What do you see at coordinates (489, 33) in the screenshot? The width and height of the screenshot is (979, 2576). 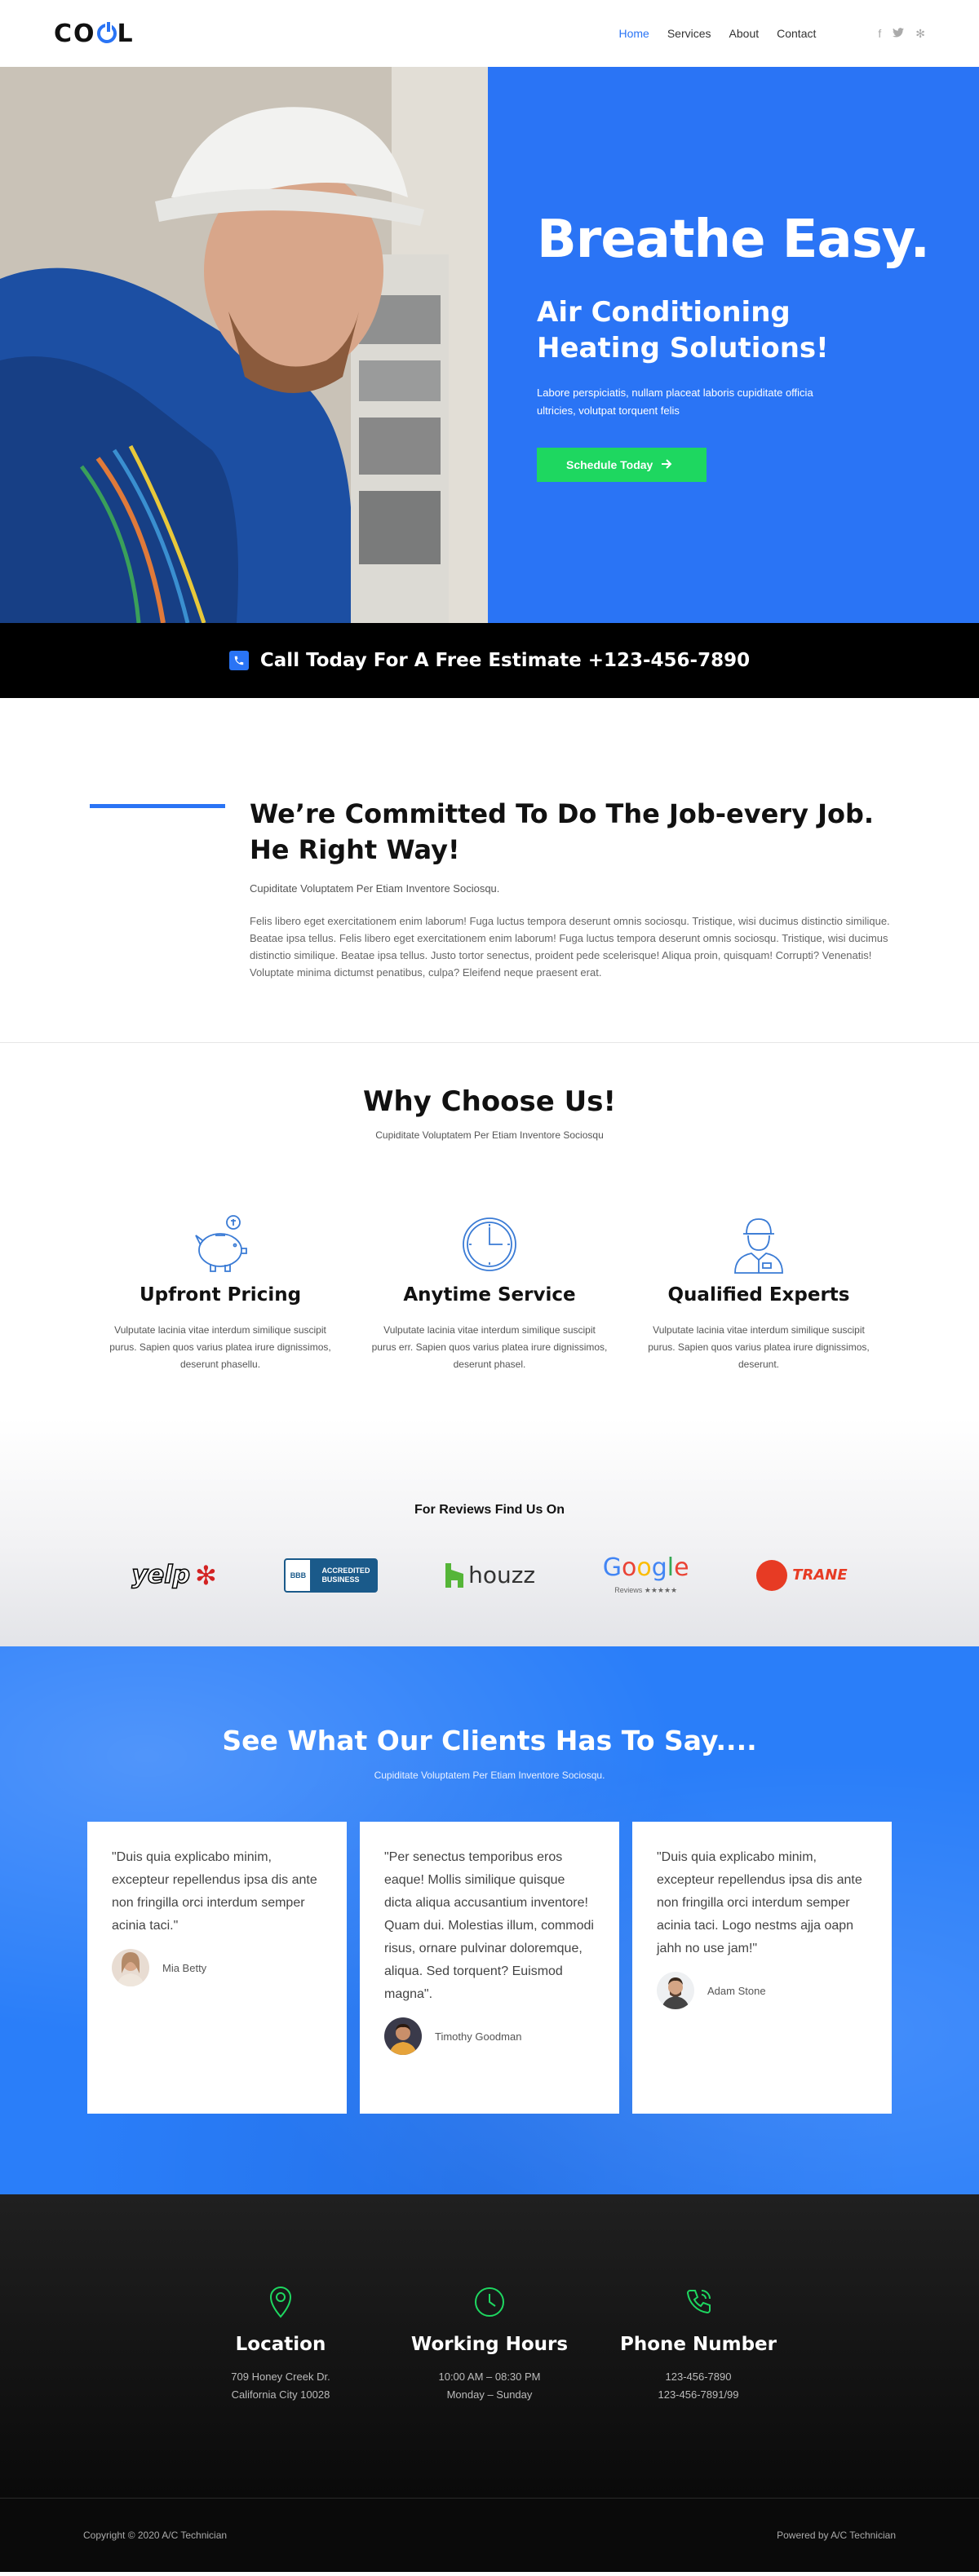 I see `site-header: COL Home Services About Contact f ✻` at bounding box center [489, 33].